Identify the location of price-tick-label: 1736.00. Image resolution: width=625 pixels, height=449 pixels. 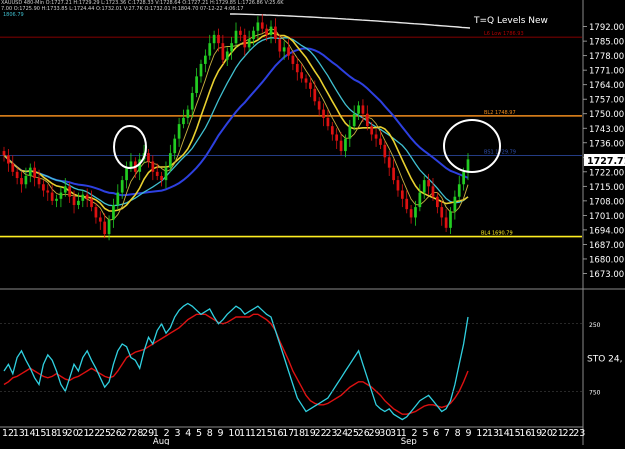
(606, 144).